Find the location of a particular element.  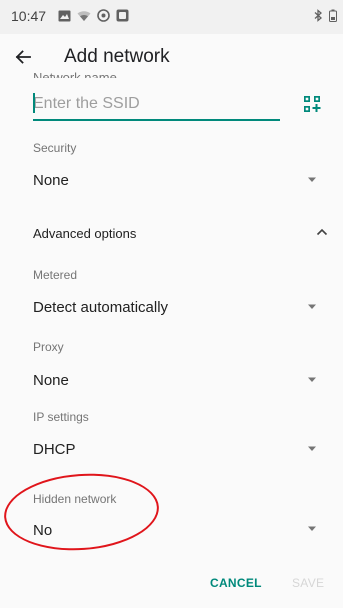

proxy-value: None is located at coordinates (51, 380).